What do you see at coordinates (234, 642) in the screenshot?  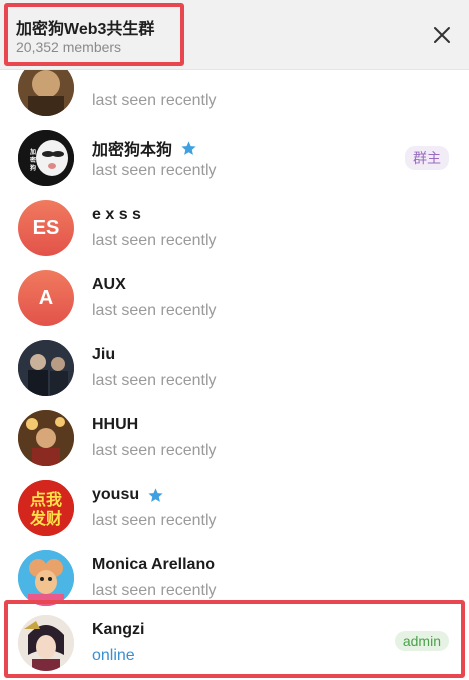 I see `member-row: Kangzi online admin` at bounding box center [234, 642].